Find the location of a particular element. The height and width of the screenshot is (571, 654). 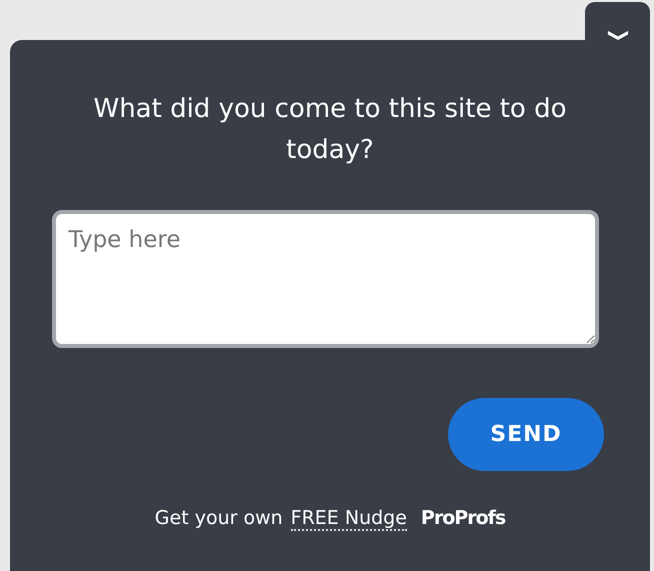

chevron-down-icon is located at coordinates (617, 34).